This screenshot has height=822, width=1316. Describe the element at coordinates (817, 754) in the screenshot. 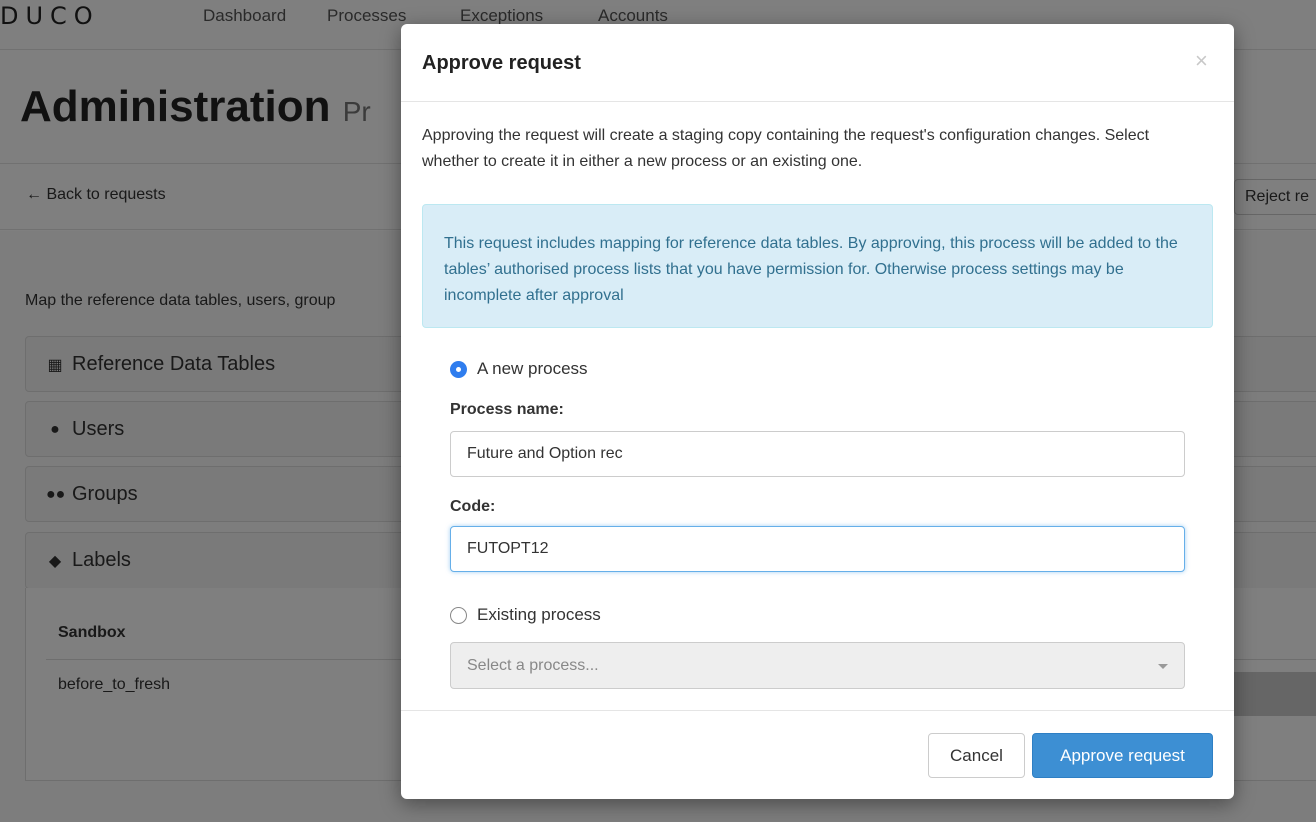

I see `modal-footer: Cancel Approve request` at that location.